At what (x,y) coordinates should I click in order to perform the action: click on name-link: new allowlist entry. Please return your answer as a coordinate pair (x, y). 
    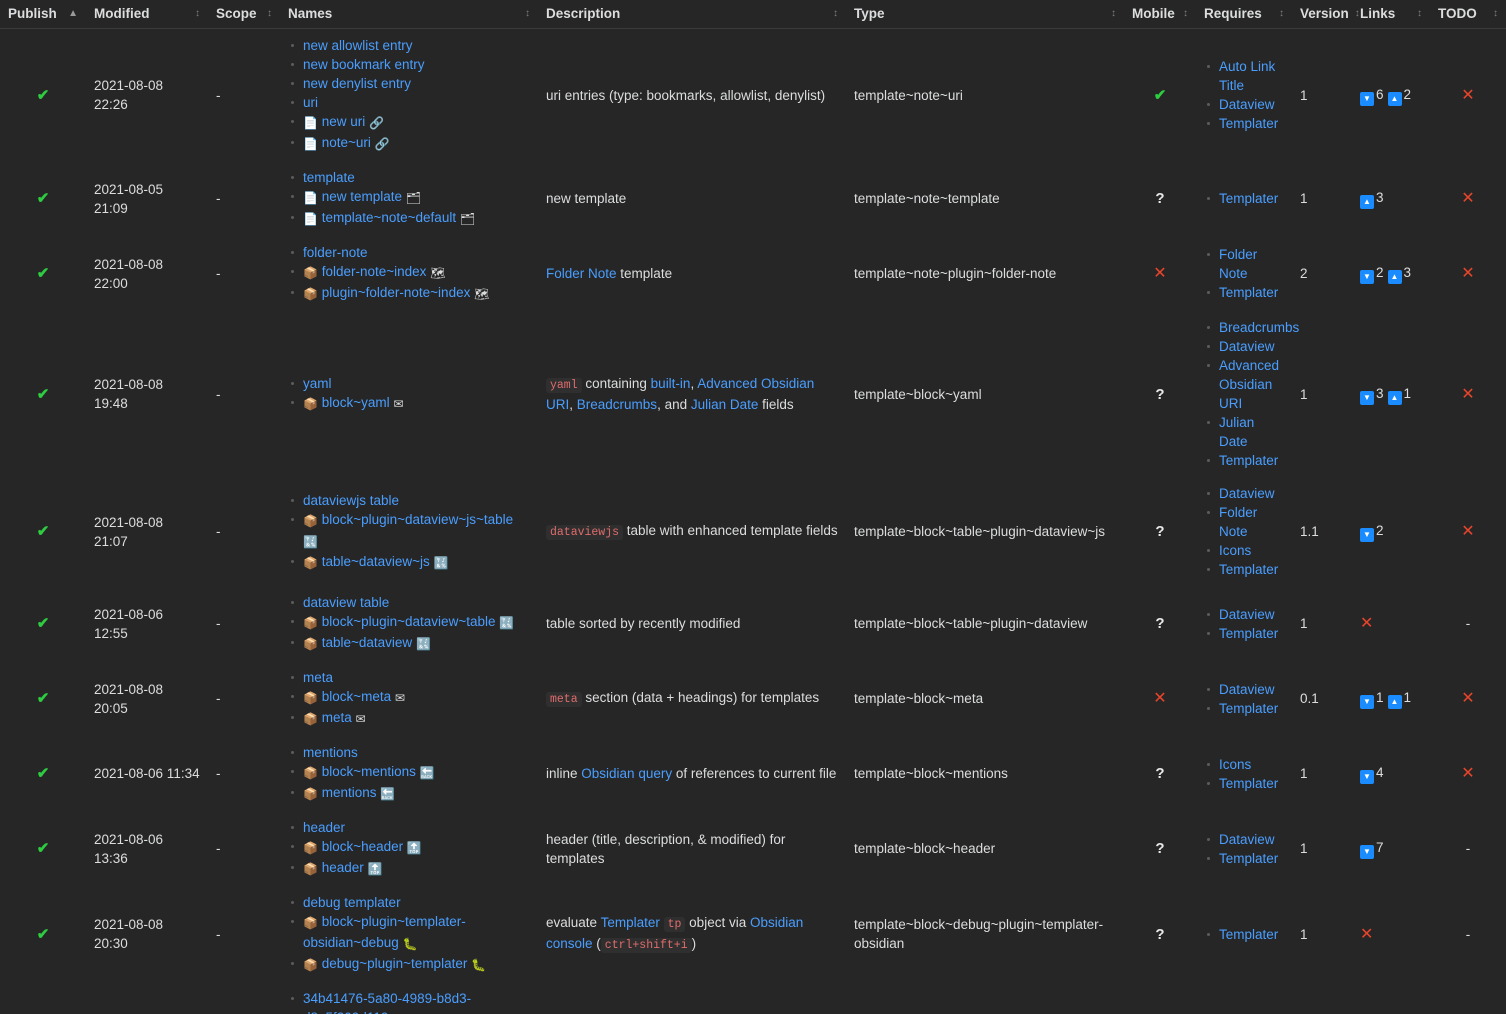
    Looking at the image, I should click on (358, 45).